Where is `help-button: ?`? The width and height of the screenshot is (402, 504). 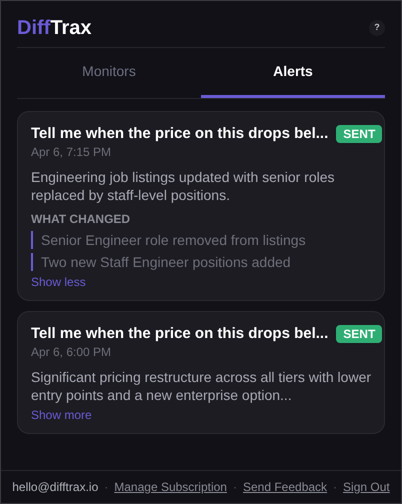 help-button: ? is located at coordinates (377, 28).